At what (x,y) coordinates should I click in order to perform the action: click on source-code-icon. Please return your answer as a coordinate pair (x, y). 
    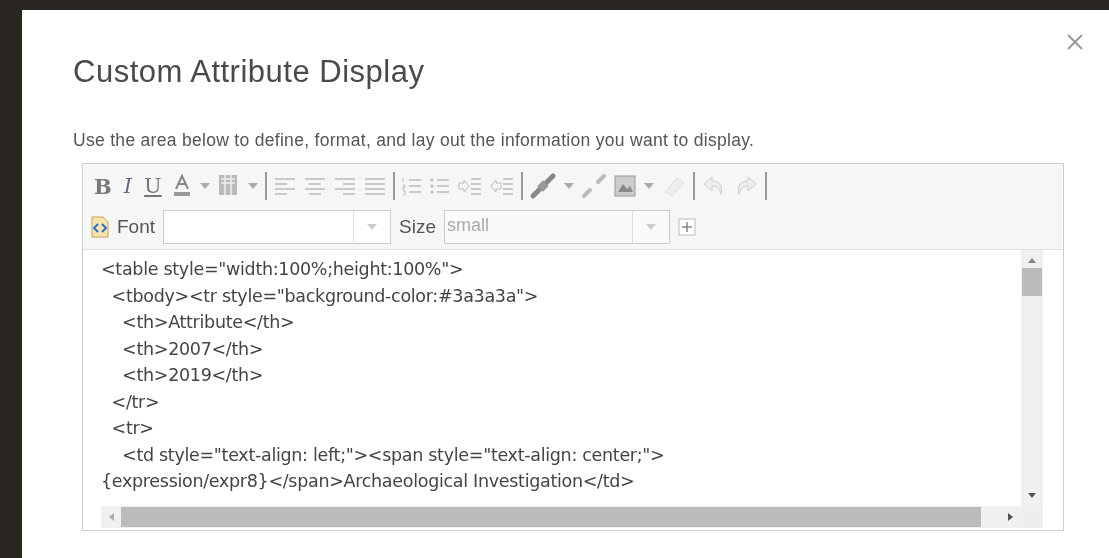
    Looking at the image, I should click on (100, 227).